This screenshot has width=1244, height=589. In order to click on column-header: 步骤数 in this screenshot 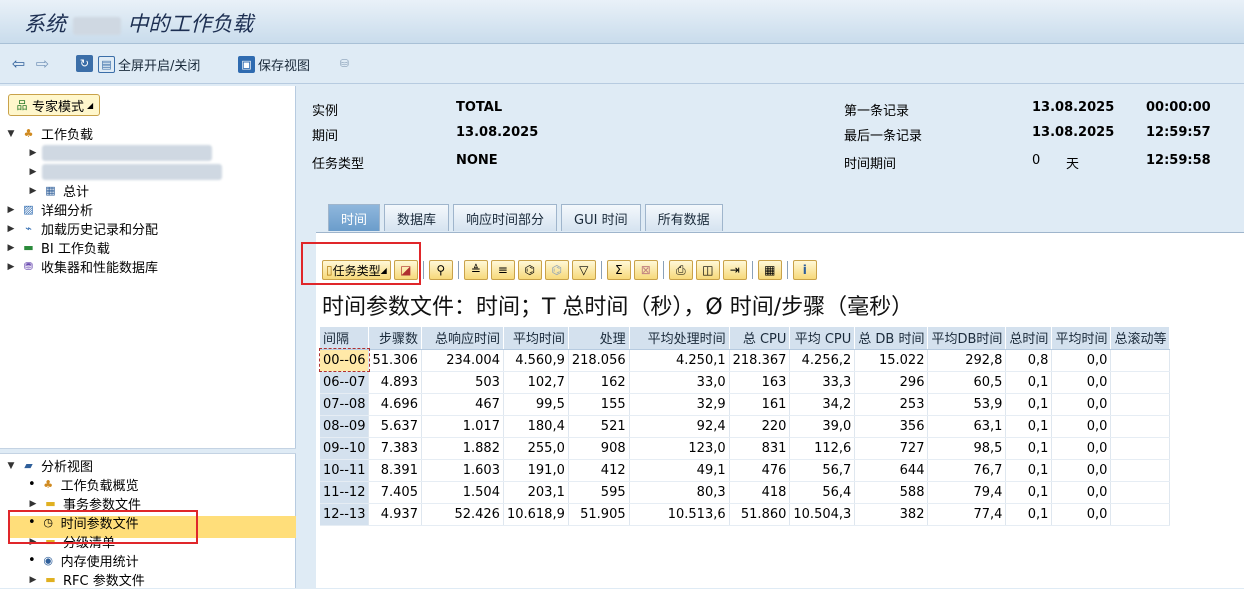, I will do `click(395, 338)`.